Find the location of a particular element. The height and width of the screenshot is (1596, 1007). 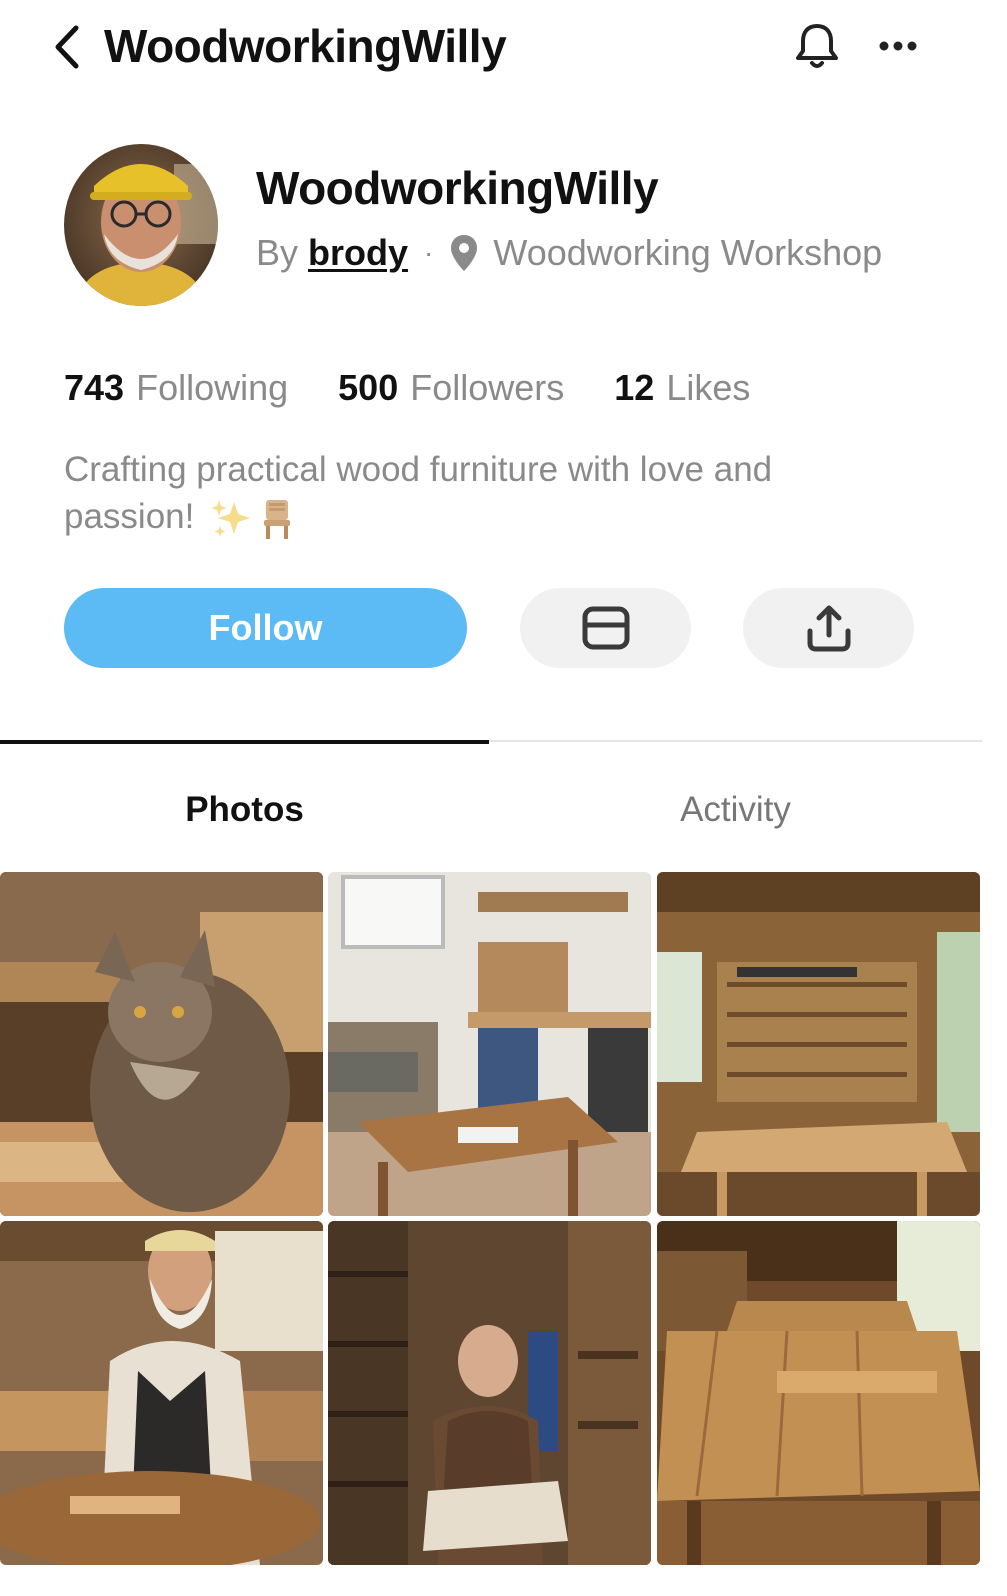

map-pin-icon is located at coordinates (464, 253).